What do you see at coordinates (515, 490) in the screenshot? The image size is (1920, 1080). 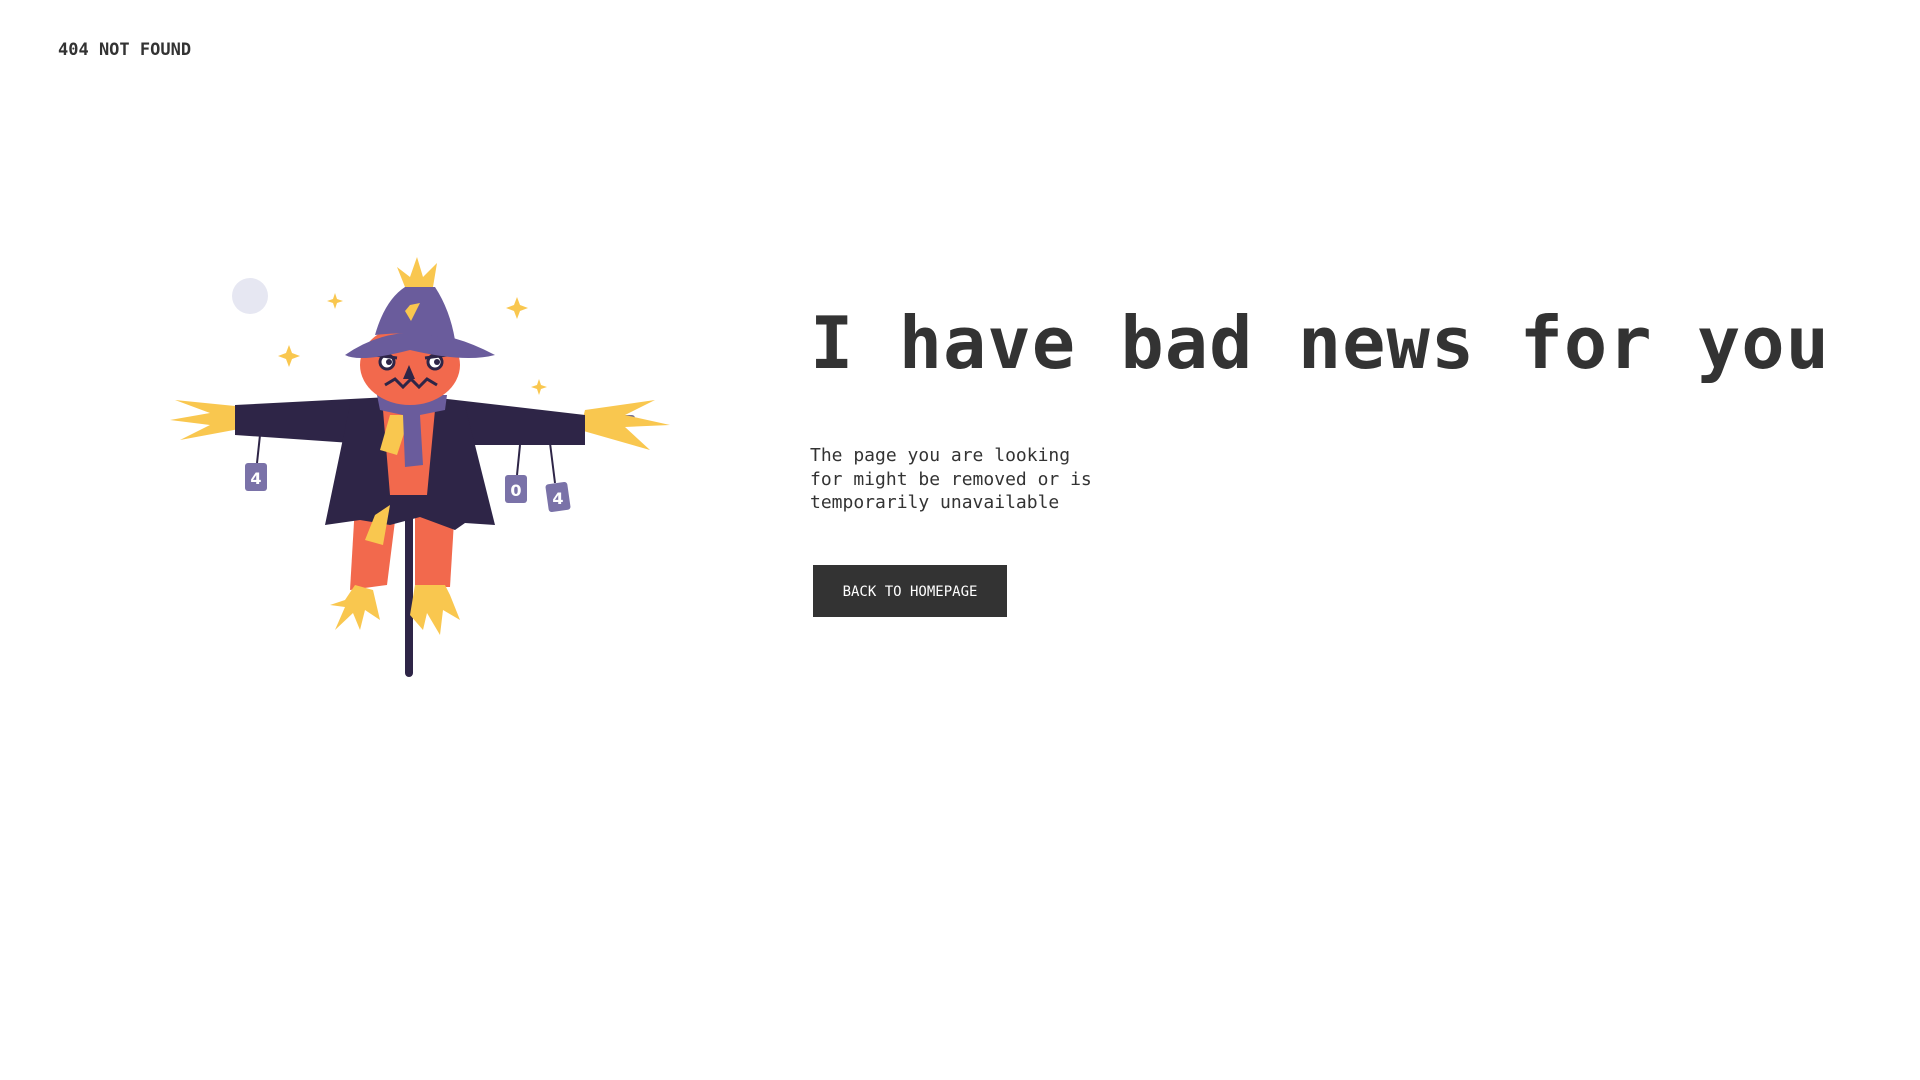 I see `can-label: 0` at bounding box center [515, 490].